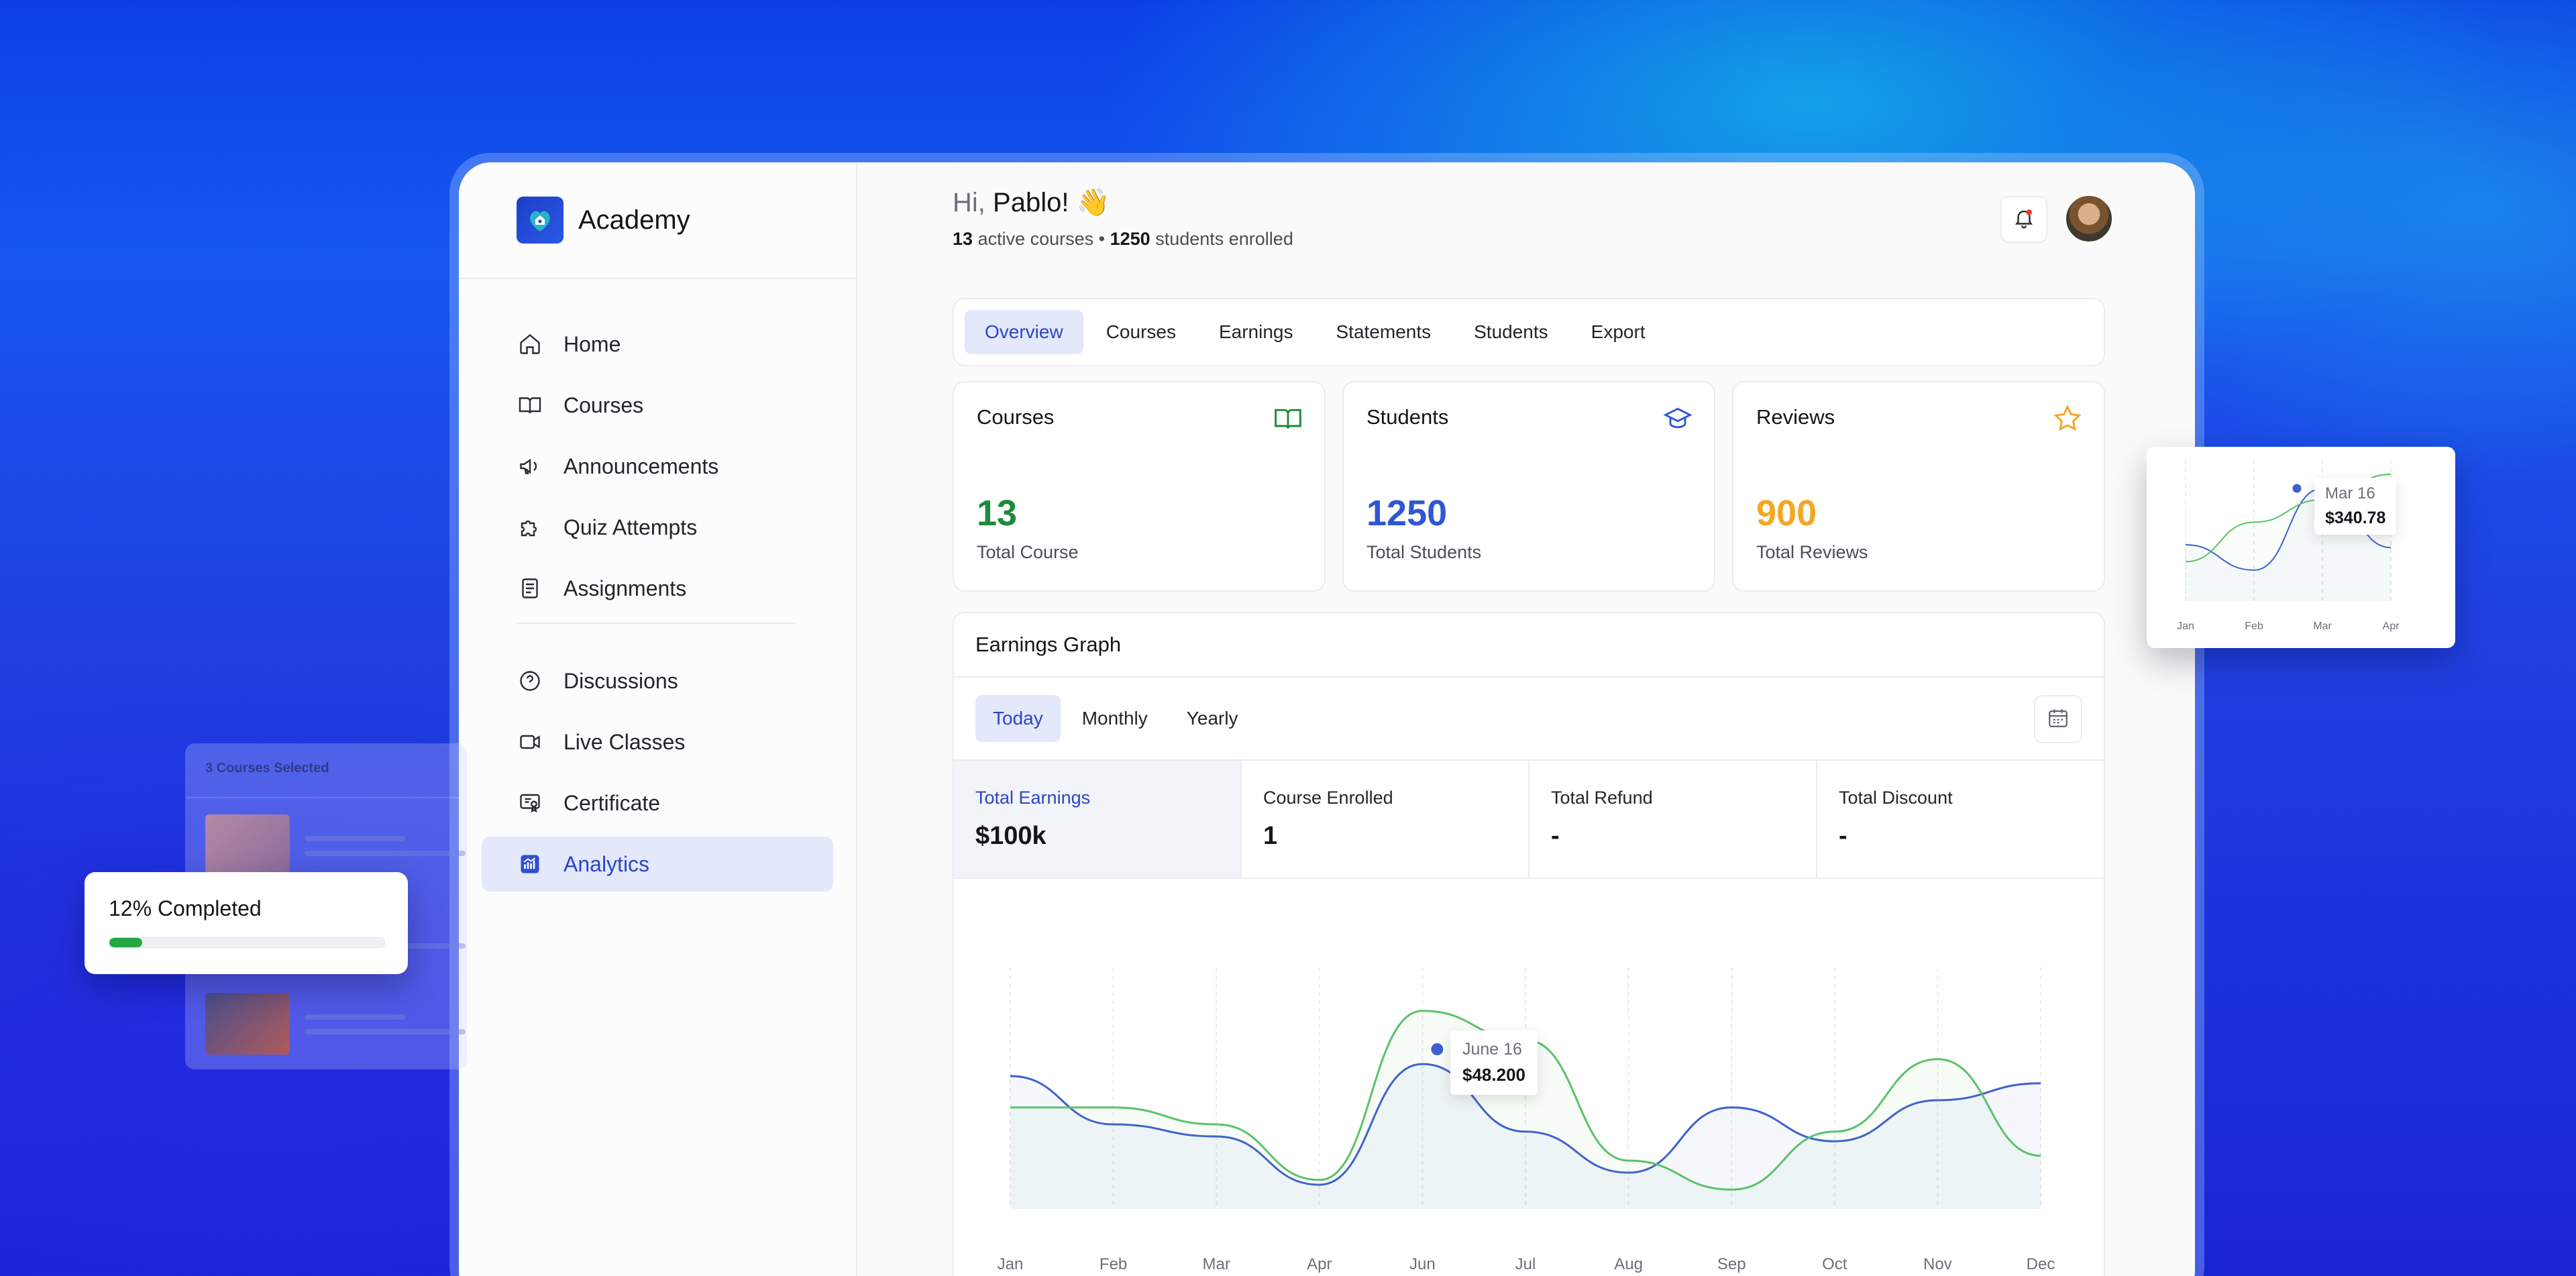 The image size is (2576, 1276). What do you see at coordinates (1016, 417) in the screenshot?
I see `stat-title: Courses` at bounding box center [1016, 417].